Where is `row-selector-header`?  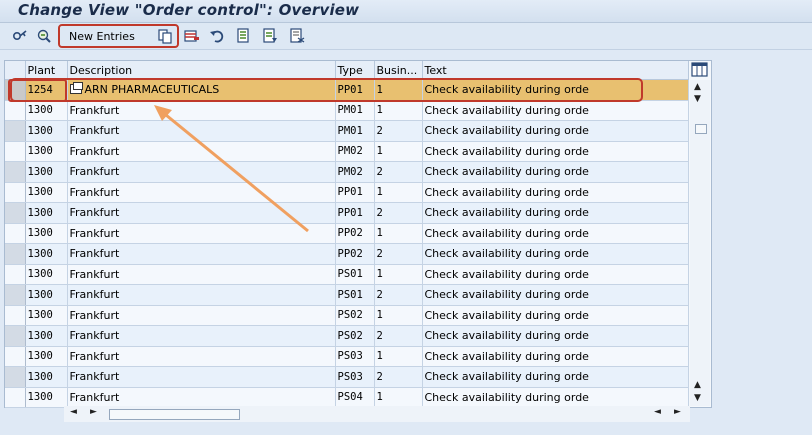 row-selector-header is located at coordinates (15, 70).